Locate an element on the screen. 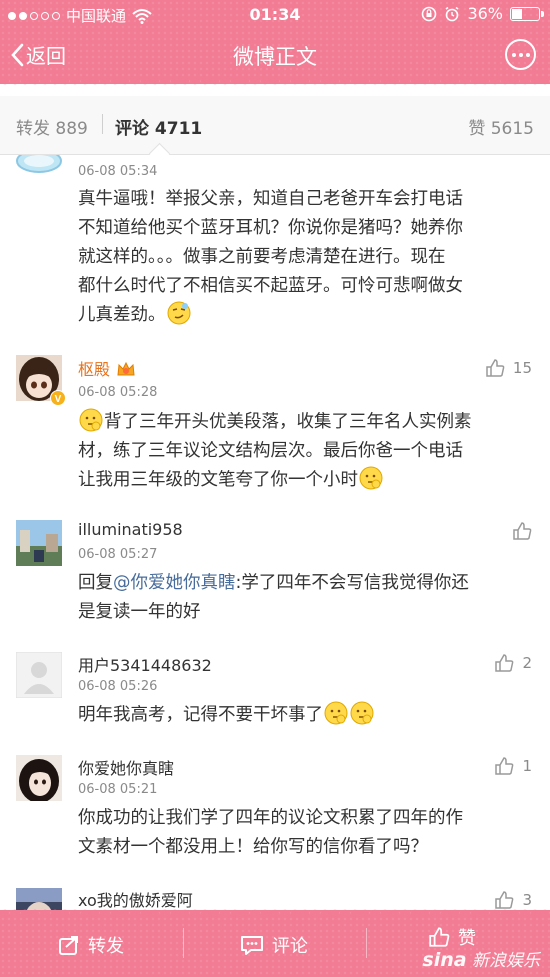  repost-button: 转发 is located at coordinates (91, 945).